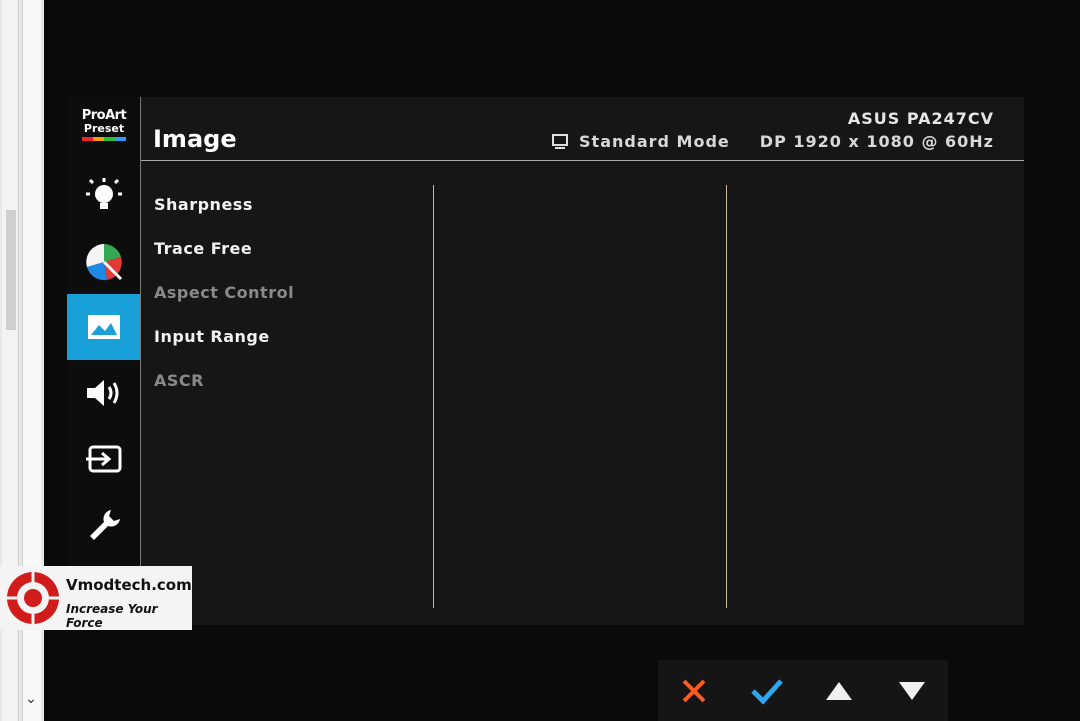 Image resolution: width=1080 pixels, height=721 pixels. I want to click on bulb-icon, so click(103, 193).